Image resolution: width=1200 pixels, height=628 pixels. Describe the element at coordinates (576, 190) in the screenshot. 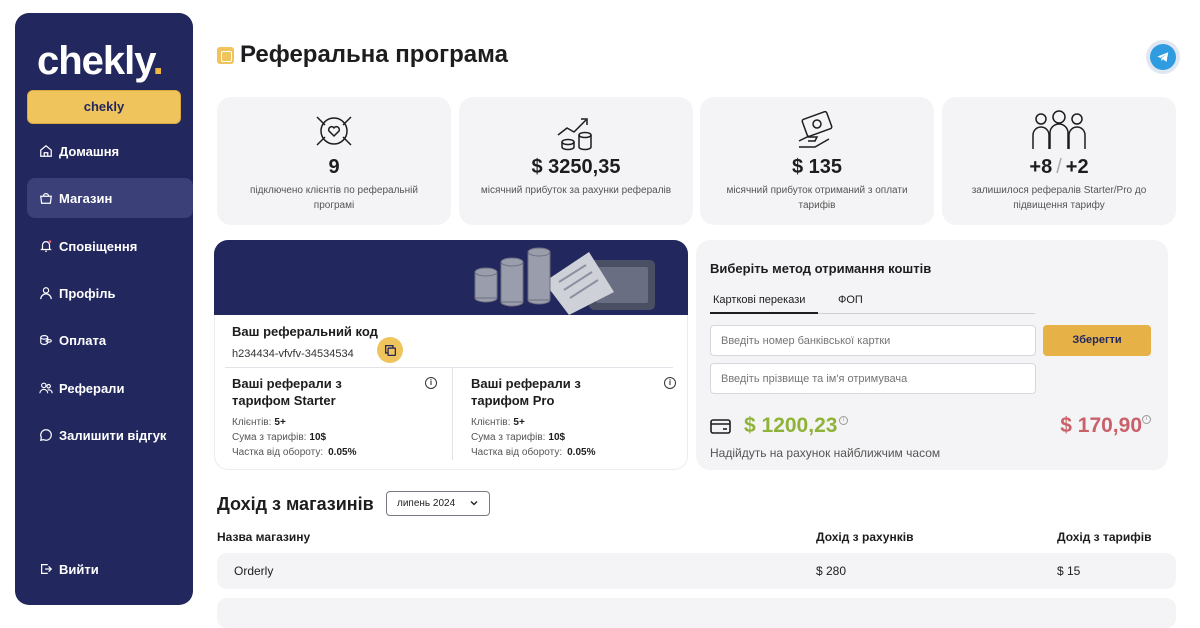

I see `stat-description: місячний прибуток за рахунки рефералів` at that location.